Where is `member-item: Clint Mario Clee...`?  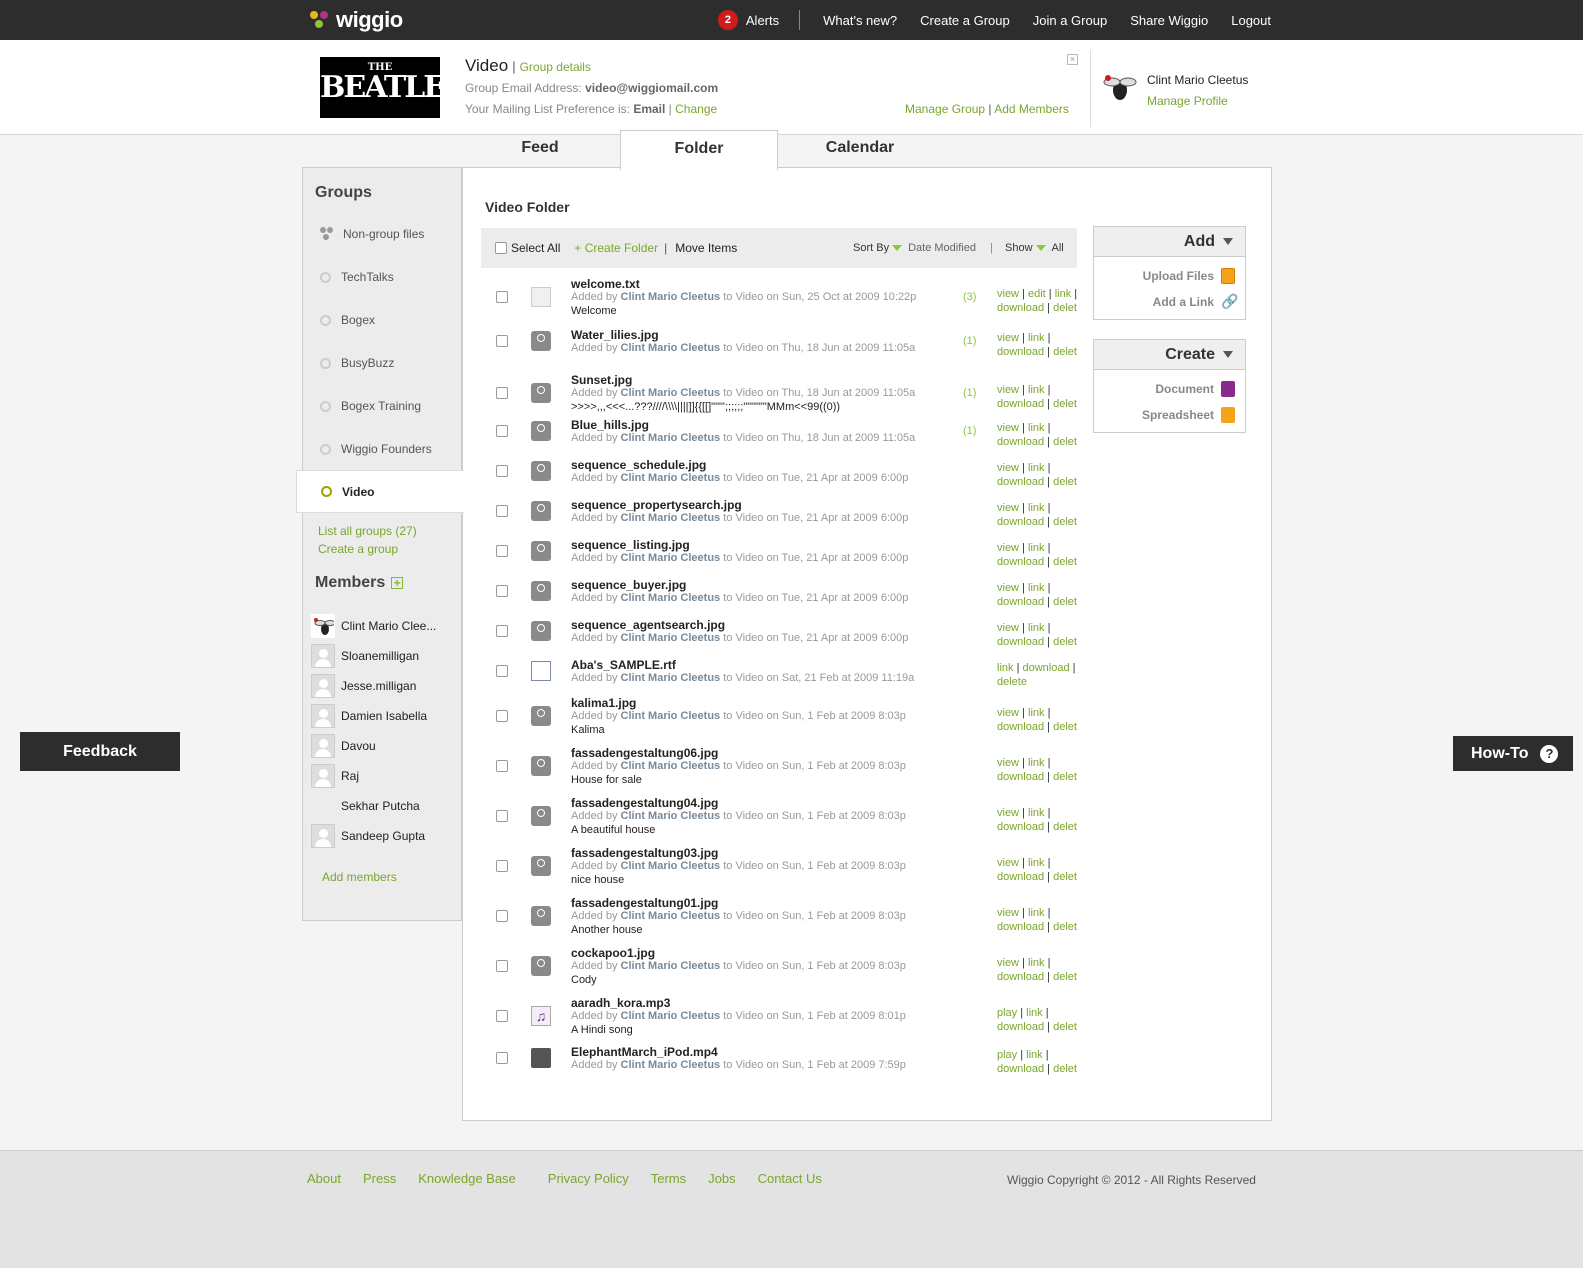
member-item: Clint Mario Clee... is located at coordinates (386, 626).